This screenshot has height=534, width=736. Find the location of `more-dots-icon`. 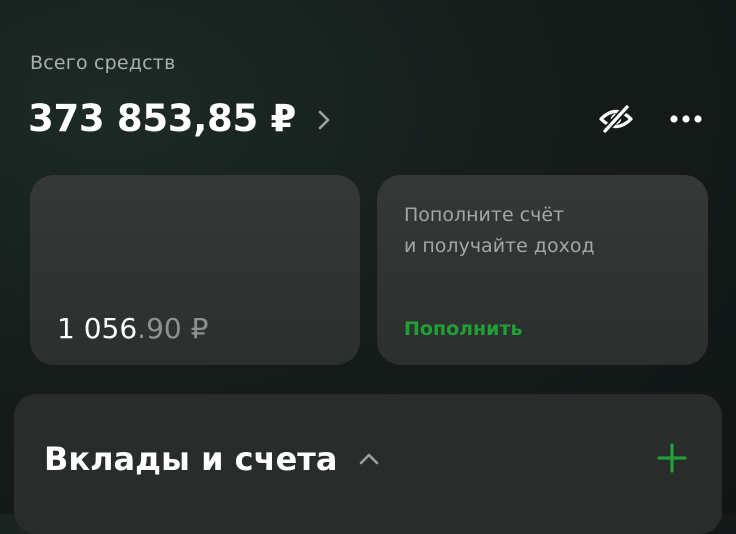

more-dots-icon is located at coordinates (686, 119).